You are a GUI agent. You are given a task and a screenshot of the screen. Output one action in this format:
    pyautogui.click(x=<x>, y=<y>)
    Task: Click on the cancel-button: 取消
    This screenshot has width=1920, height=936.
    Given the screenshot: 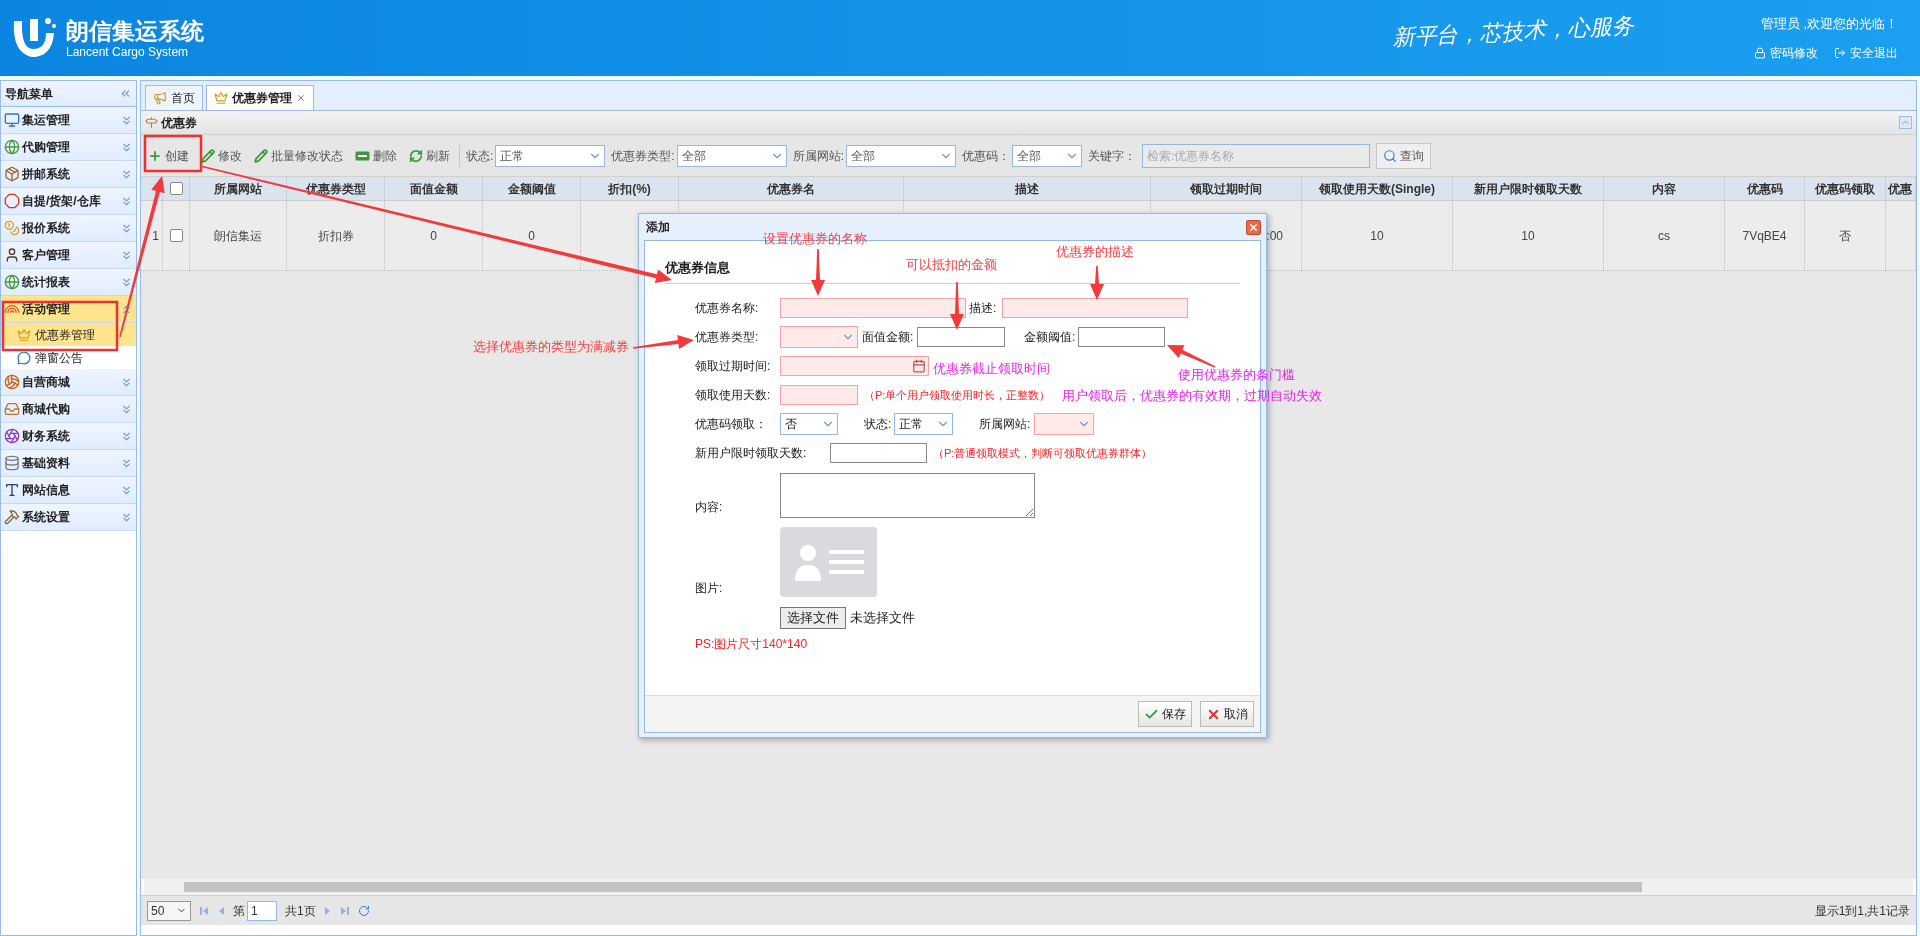 What is the action you would take?
    pyautogui.click(x=1227, y=714)
    